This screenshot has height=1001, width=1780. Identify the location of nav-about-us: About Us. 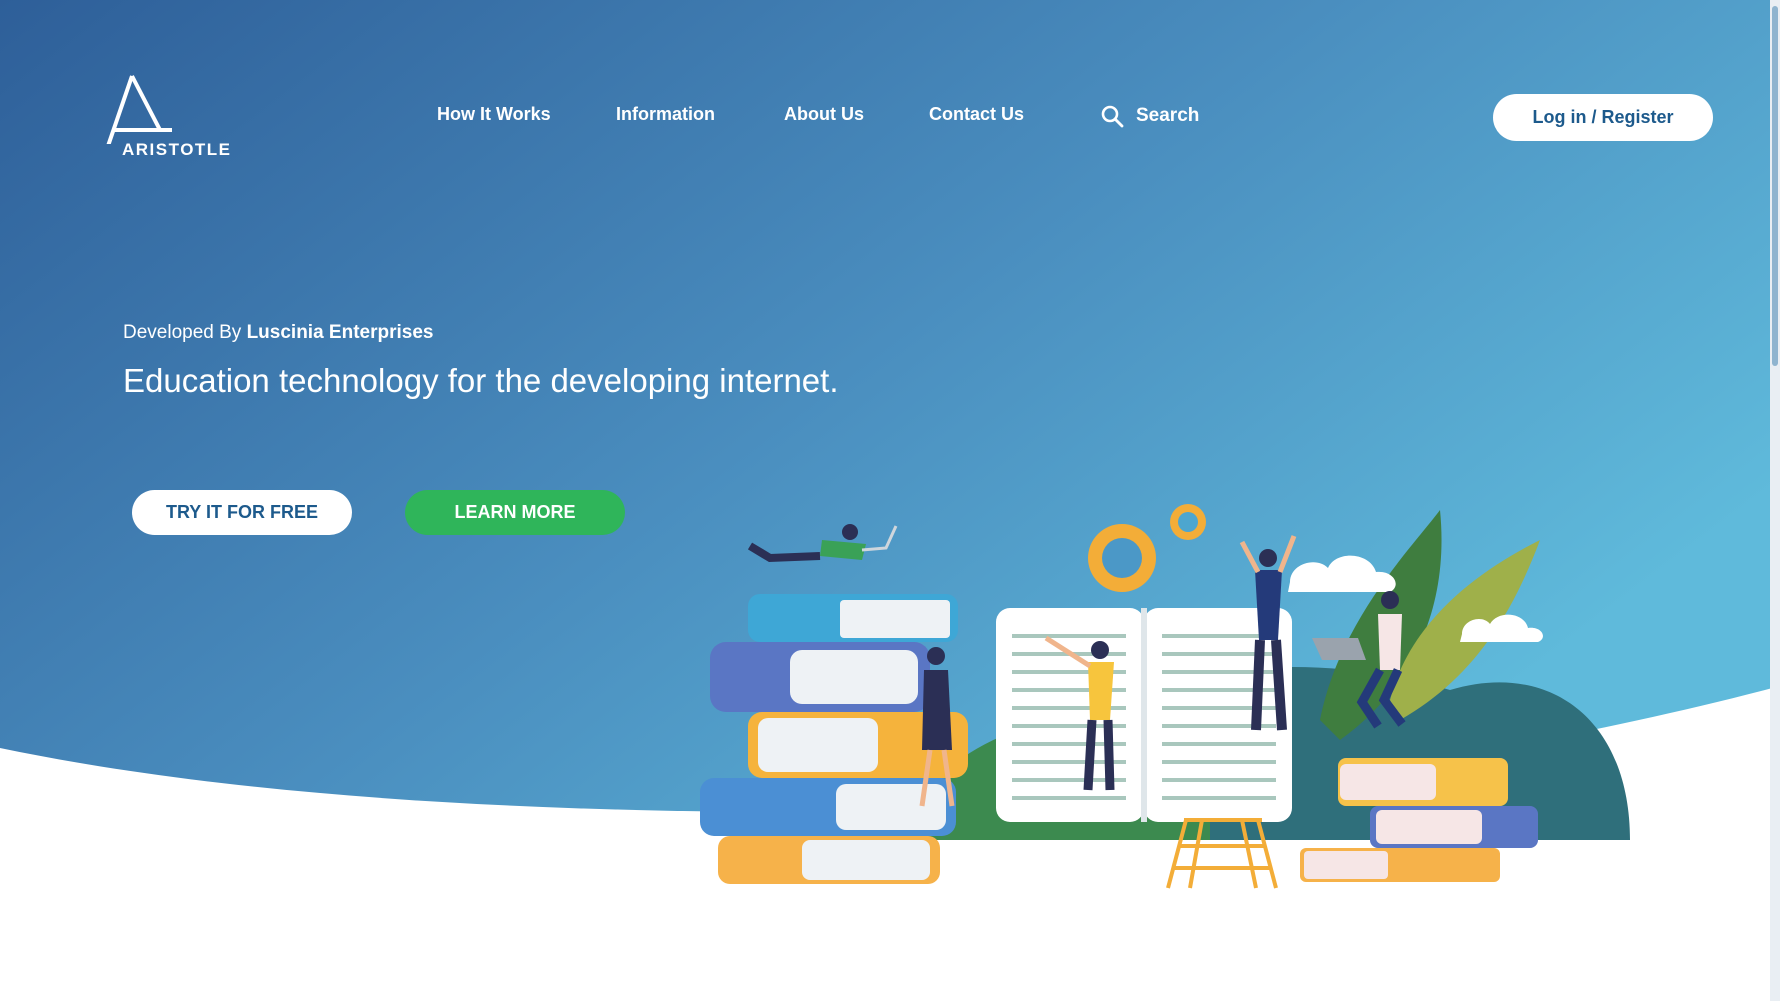
(824, 114).